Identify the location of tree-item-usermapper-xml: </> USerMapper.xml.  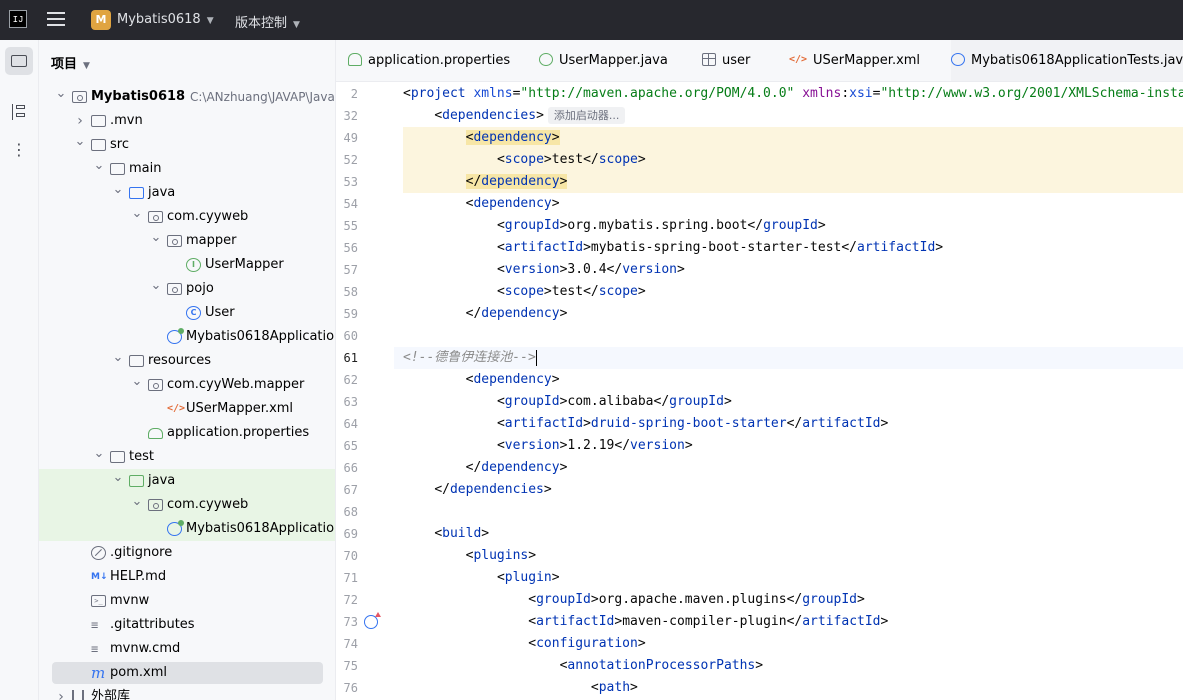
(187, 409).